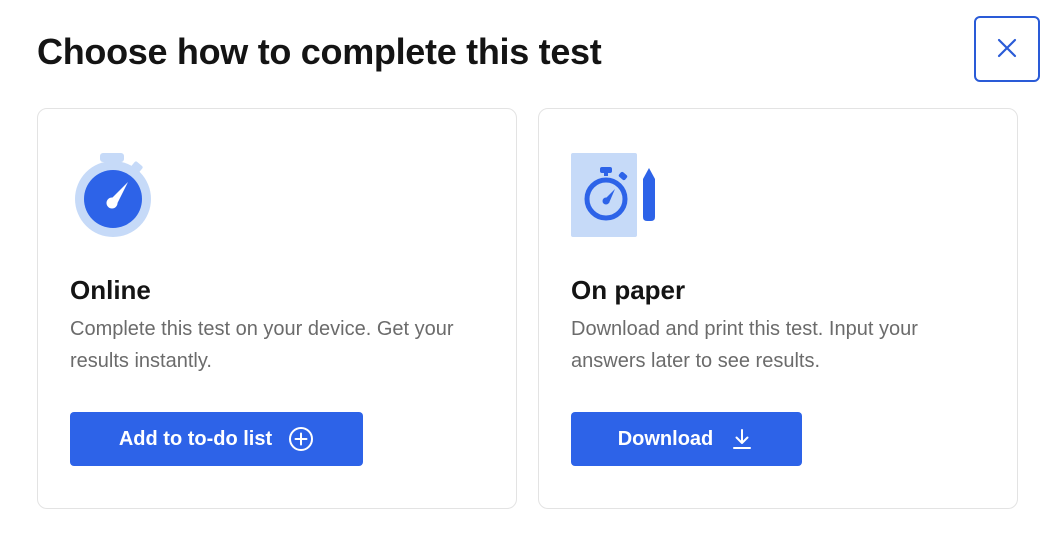 The image size is (1056, 546). Describe the element at coordinates (628, 290) in the screenshot. I see `option-title: On paper` at that location.